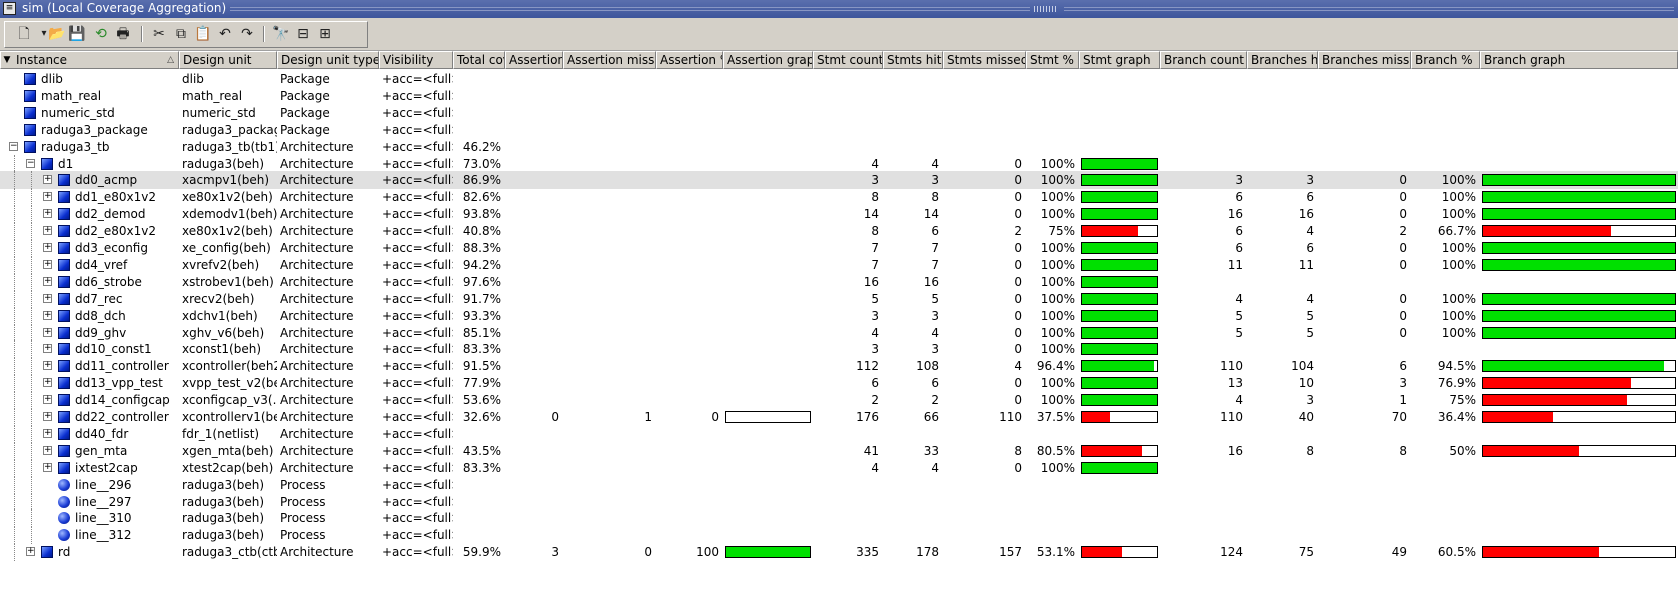 The image size is (1678, 600). What do you see at coordinates (839, 501) in the screenshot?
I see `table-row: line__297 raduga3(beh) Process +acc=<full>` at bounding box center [839, 501].